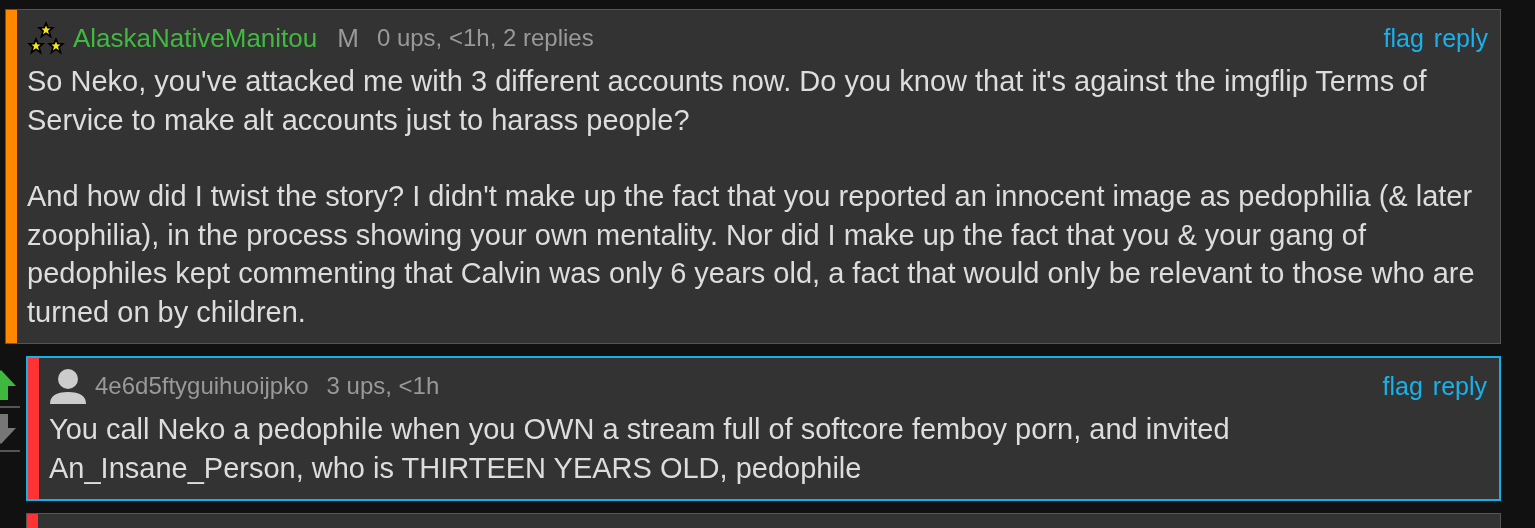 The image size is (1535, 528). Describe the element at coordinates (727, 101) in the screenshot. I see `comment-text: So Neko, you've attacked me with 3 different accounts now. Do you know that it's against the imgflip Terms of Service to make alt accounts just to harass people?` at that location.